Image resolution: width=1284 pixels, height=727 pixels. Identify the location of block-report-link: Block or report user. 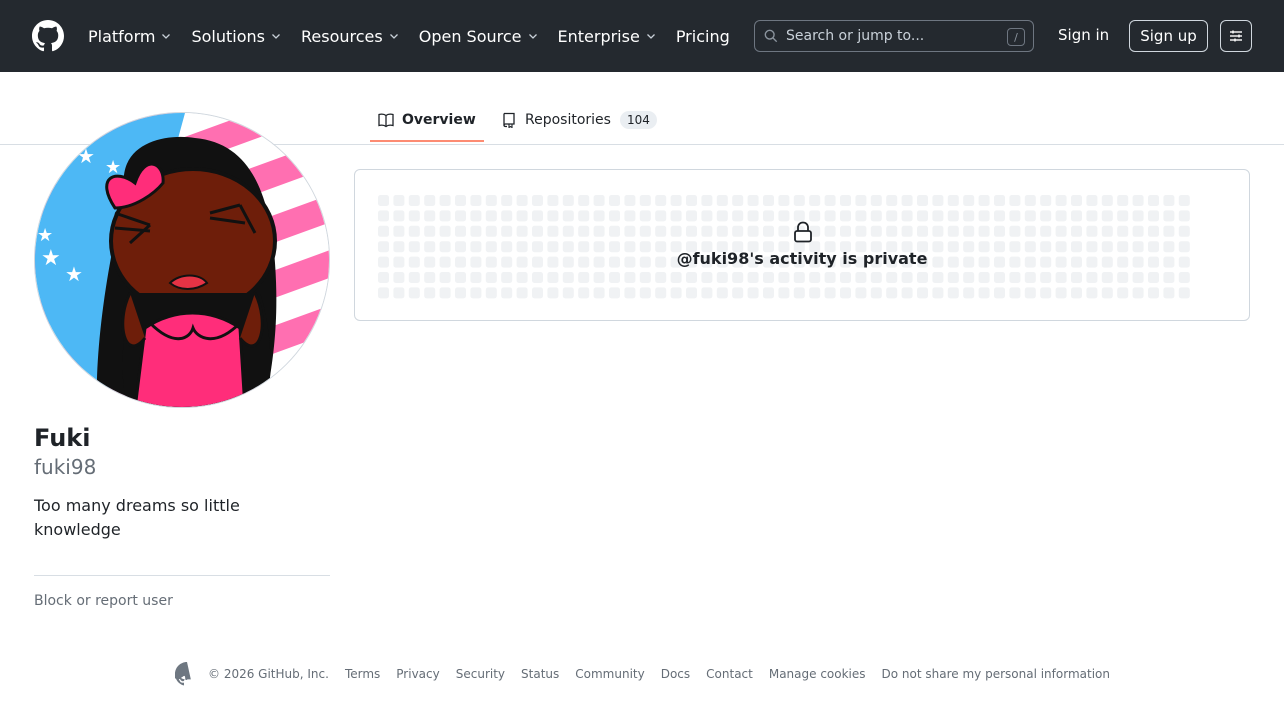
(103, 601).